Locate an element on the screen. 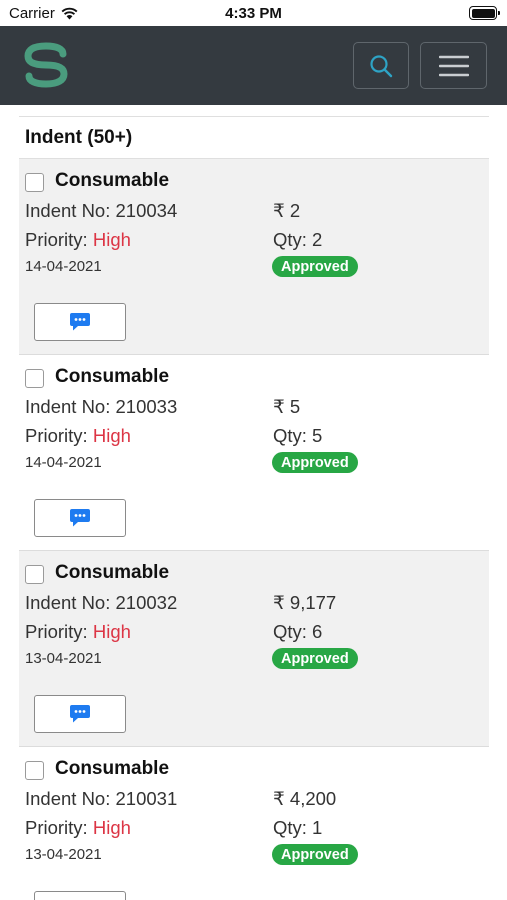 The image size is (507, 900). status-bar: Carrier 4:33 PM is located at coordinates (253, 13).